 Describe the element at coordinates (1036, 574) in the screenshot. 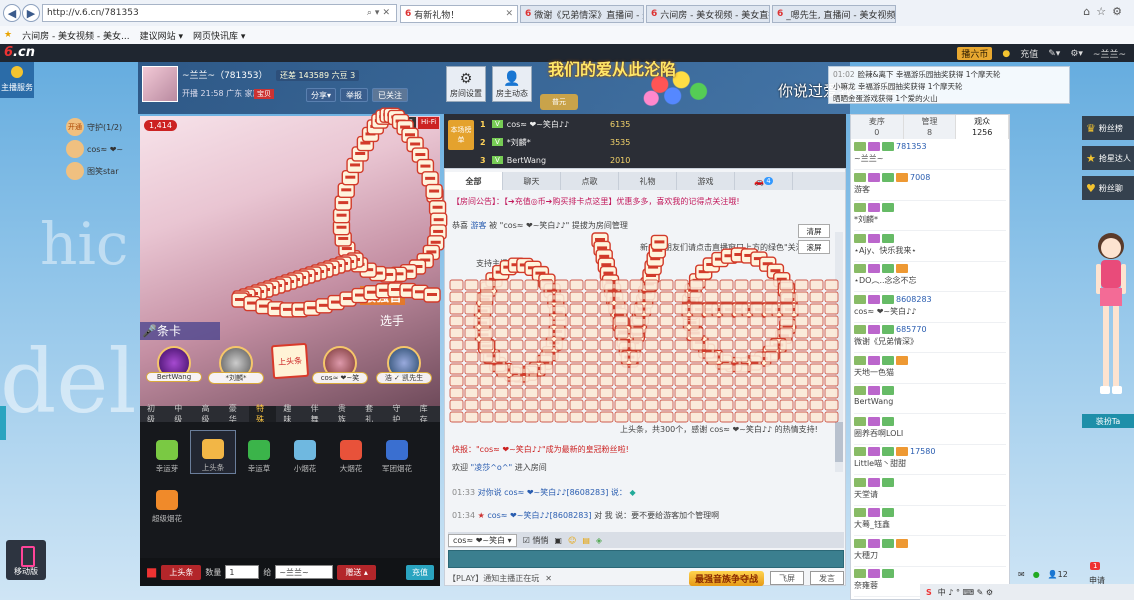

I see `check-icon: ●` at that location.